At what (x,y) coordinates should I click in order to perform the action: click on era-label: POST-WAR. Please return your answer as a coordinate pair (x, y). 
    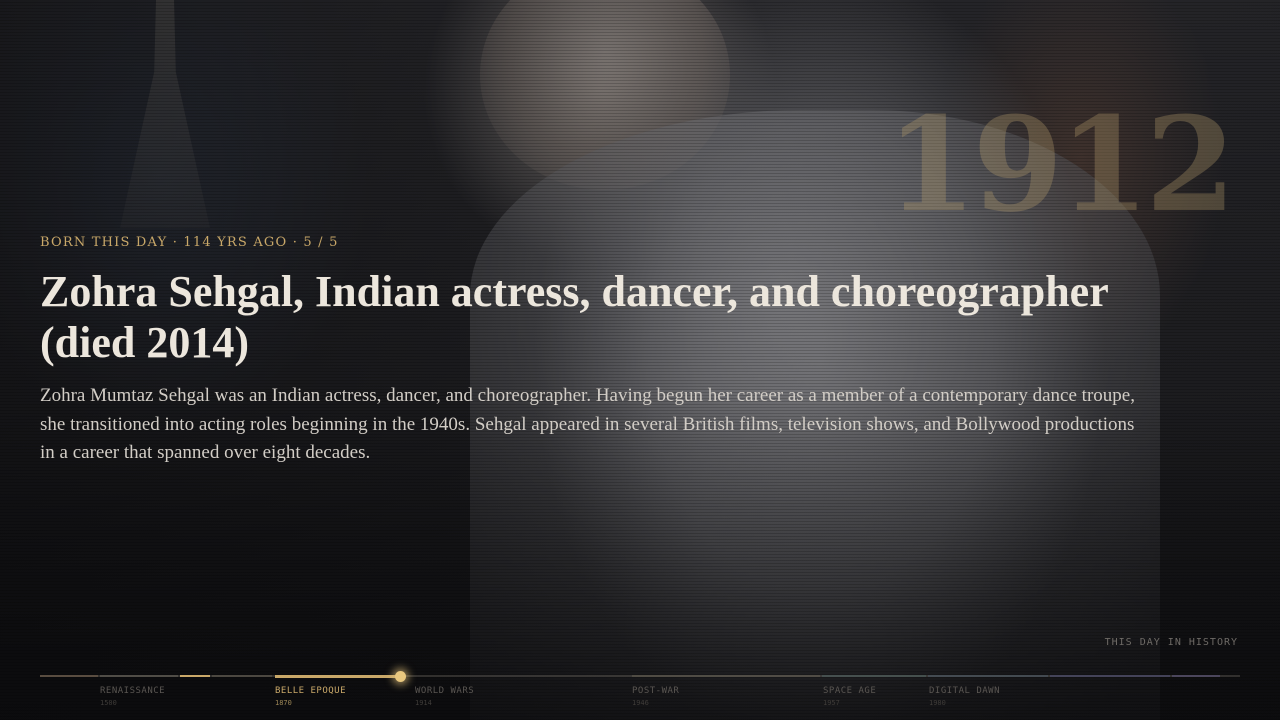
    Looking at the image, I should click on (656, 691).